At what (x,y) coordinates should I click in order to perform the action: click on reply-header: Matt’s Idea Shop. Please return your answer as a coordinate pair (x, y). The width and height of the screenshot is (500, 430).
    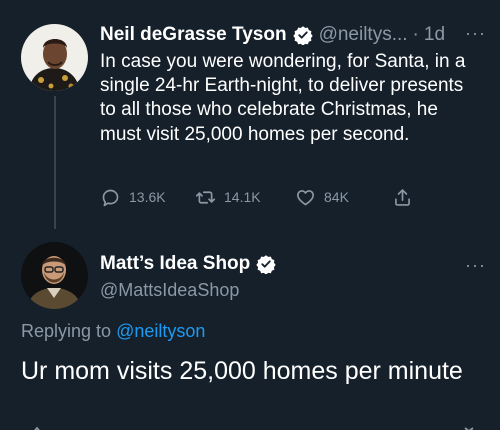
    Looking at the image, I should click on (188, 264).